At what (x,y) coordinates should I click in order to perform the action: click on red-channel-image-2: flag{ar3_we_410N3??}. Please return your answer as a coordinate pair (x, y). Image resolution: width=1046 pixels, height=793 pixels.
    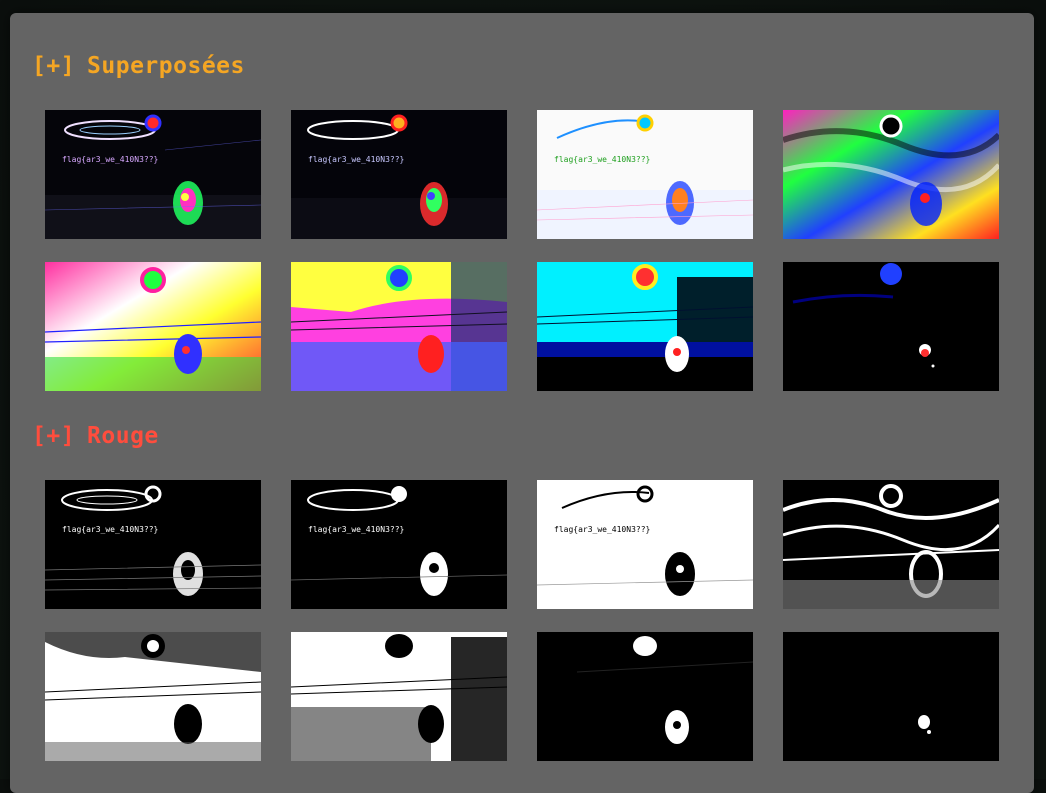
    Looking at the image, I should click on (399, 544).